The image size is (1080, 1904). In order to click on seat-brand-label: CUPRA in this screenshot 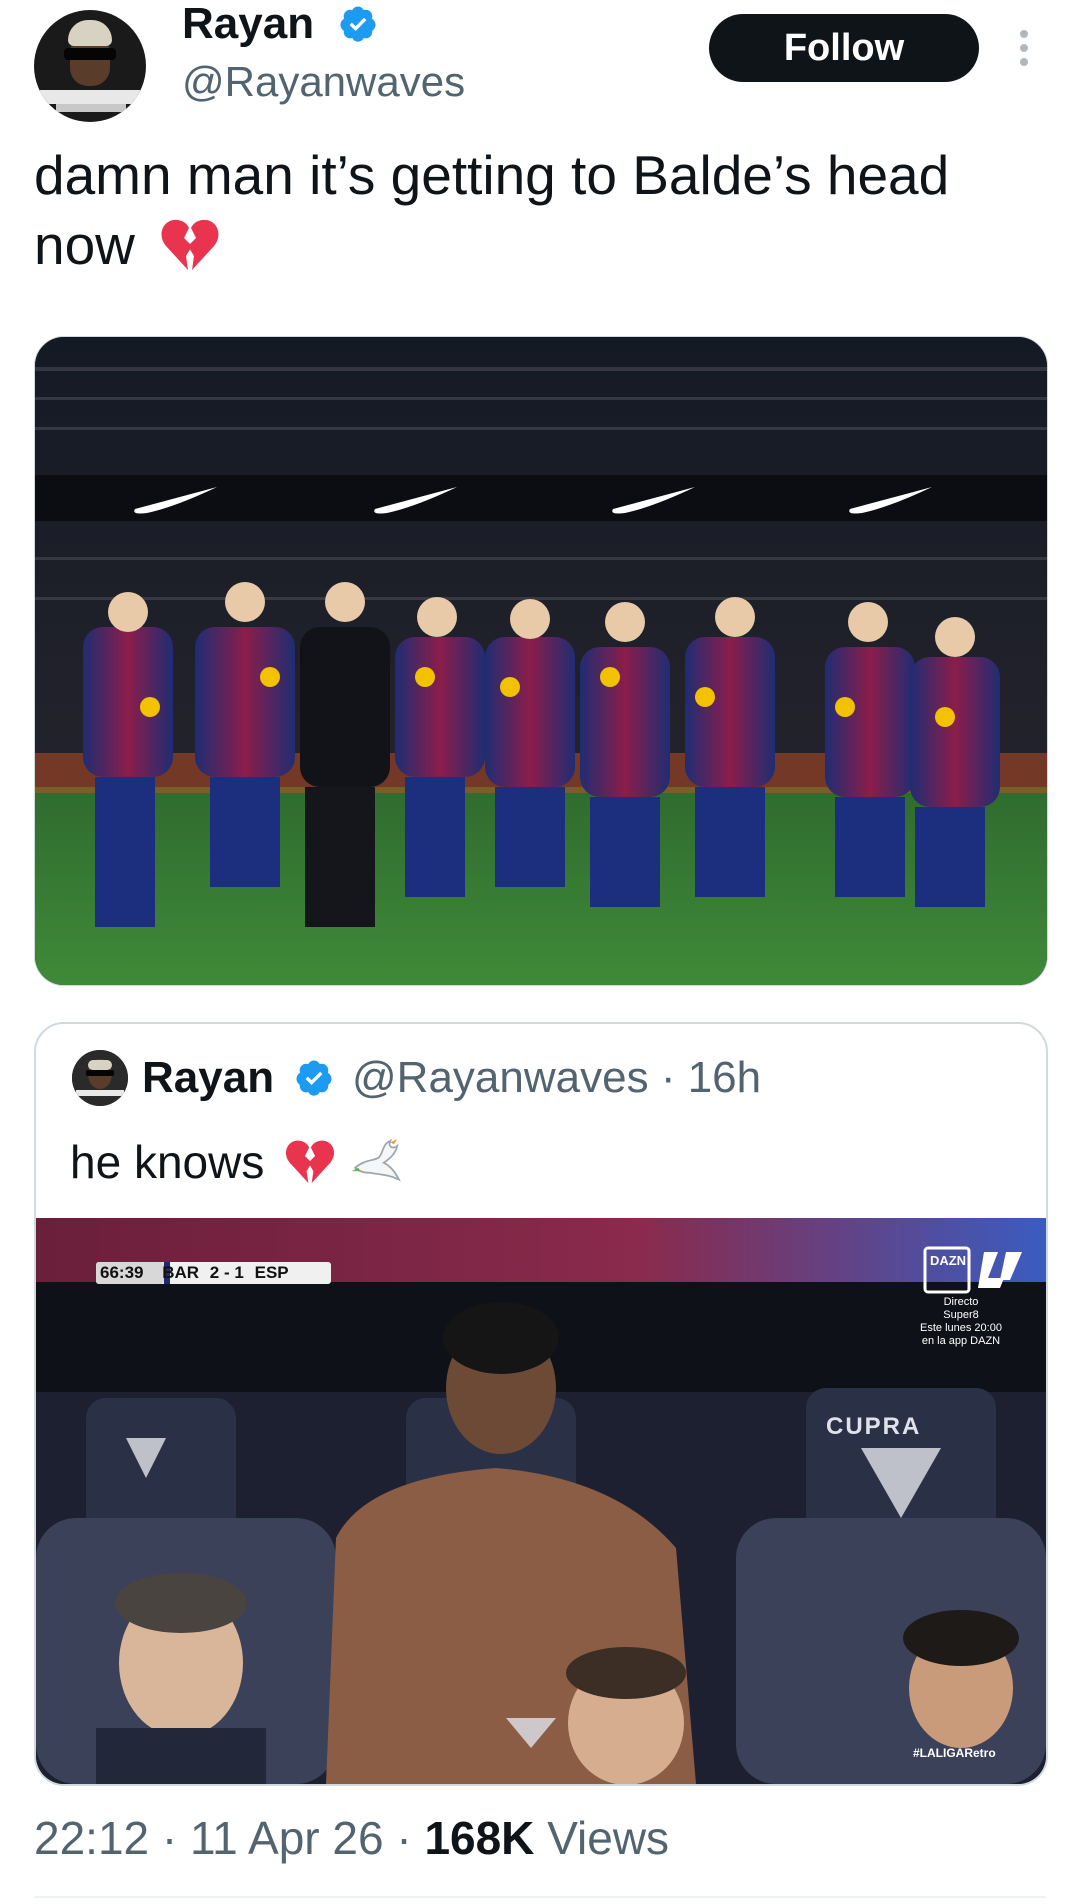, I will do `click(874, 1426)`.